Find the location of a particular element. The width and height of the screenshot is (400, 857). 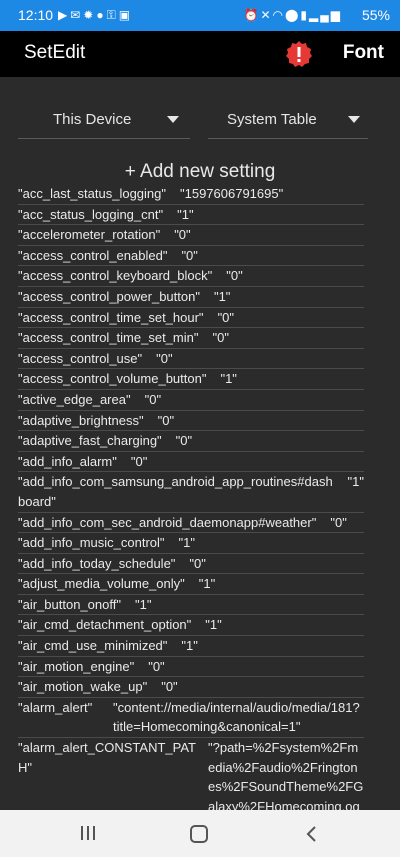

recents-icon is located at coordinates (88, 834).